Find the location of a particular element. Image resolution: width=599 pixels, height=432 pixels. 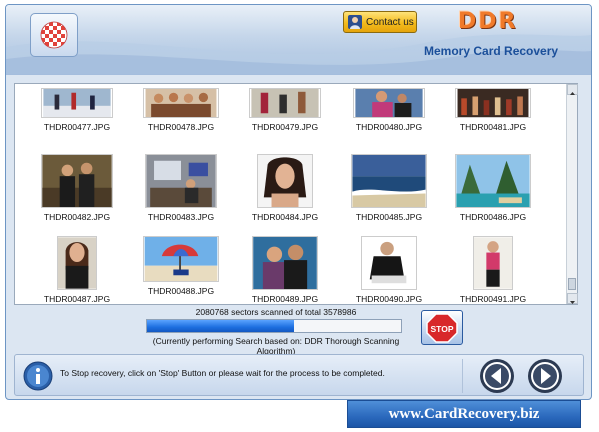

vertical-scrollbar is located at coordinates (572, 194).